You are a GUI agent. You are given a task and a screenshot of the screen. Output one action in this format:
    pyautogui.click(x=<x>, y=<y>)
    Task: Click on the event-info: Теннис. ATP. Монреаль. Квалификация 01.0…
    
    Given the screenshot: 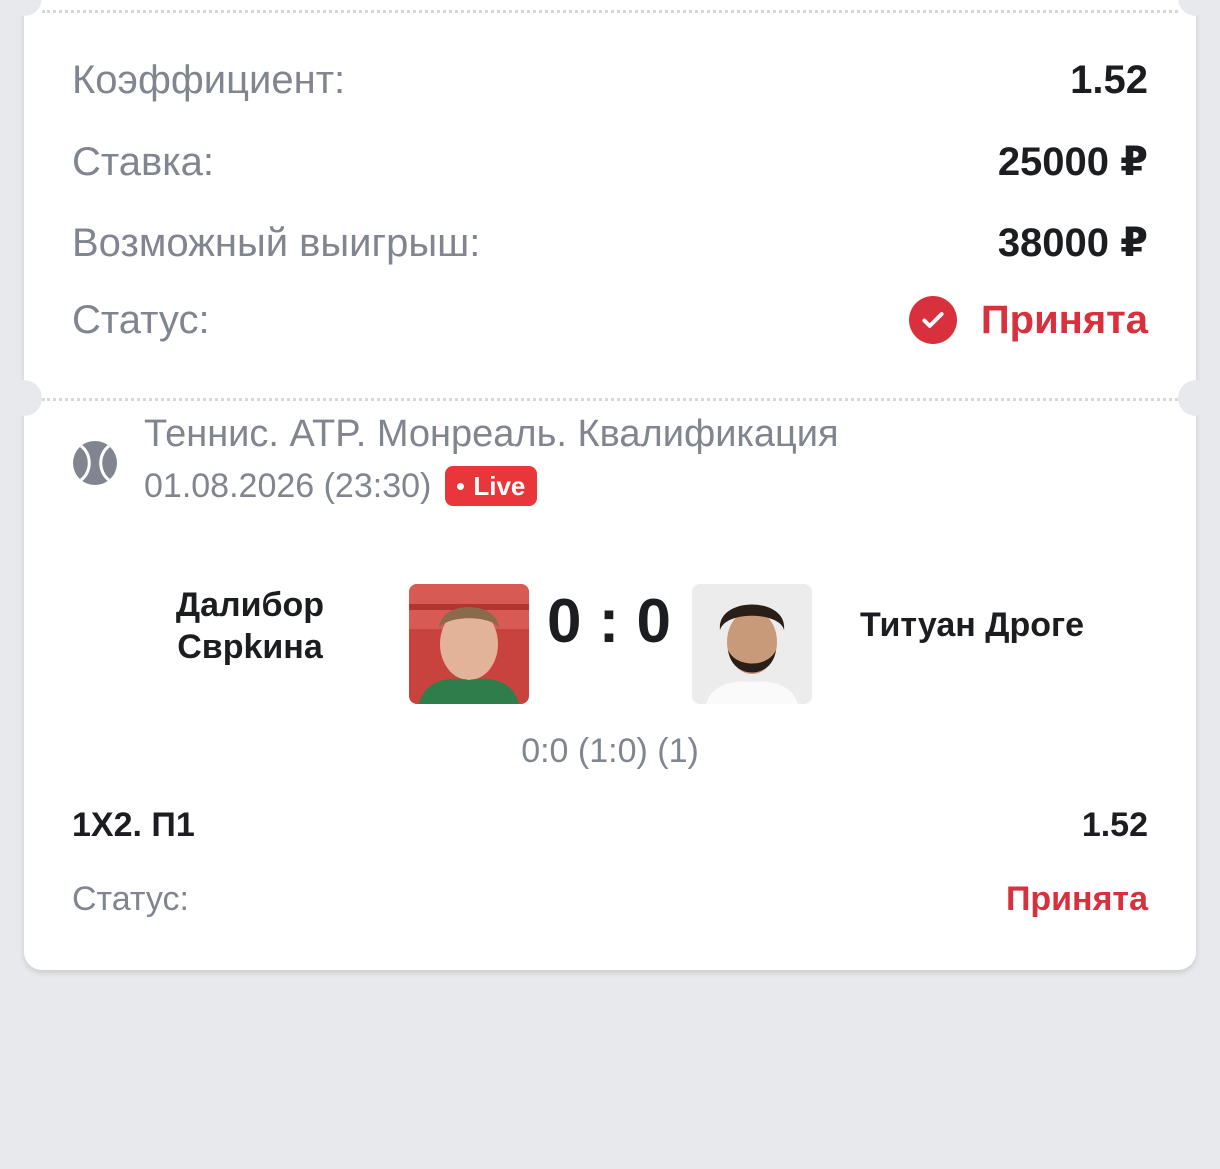 What is the action you would take?
    pyautogui.click(x=491, y=458)
    